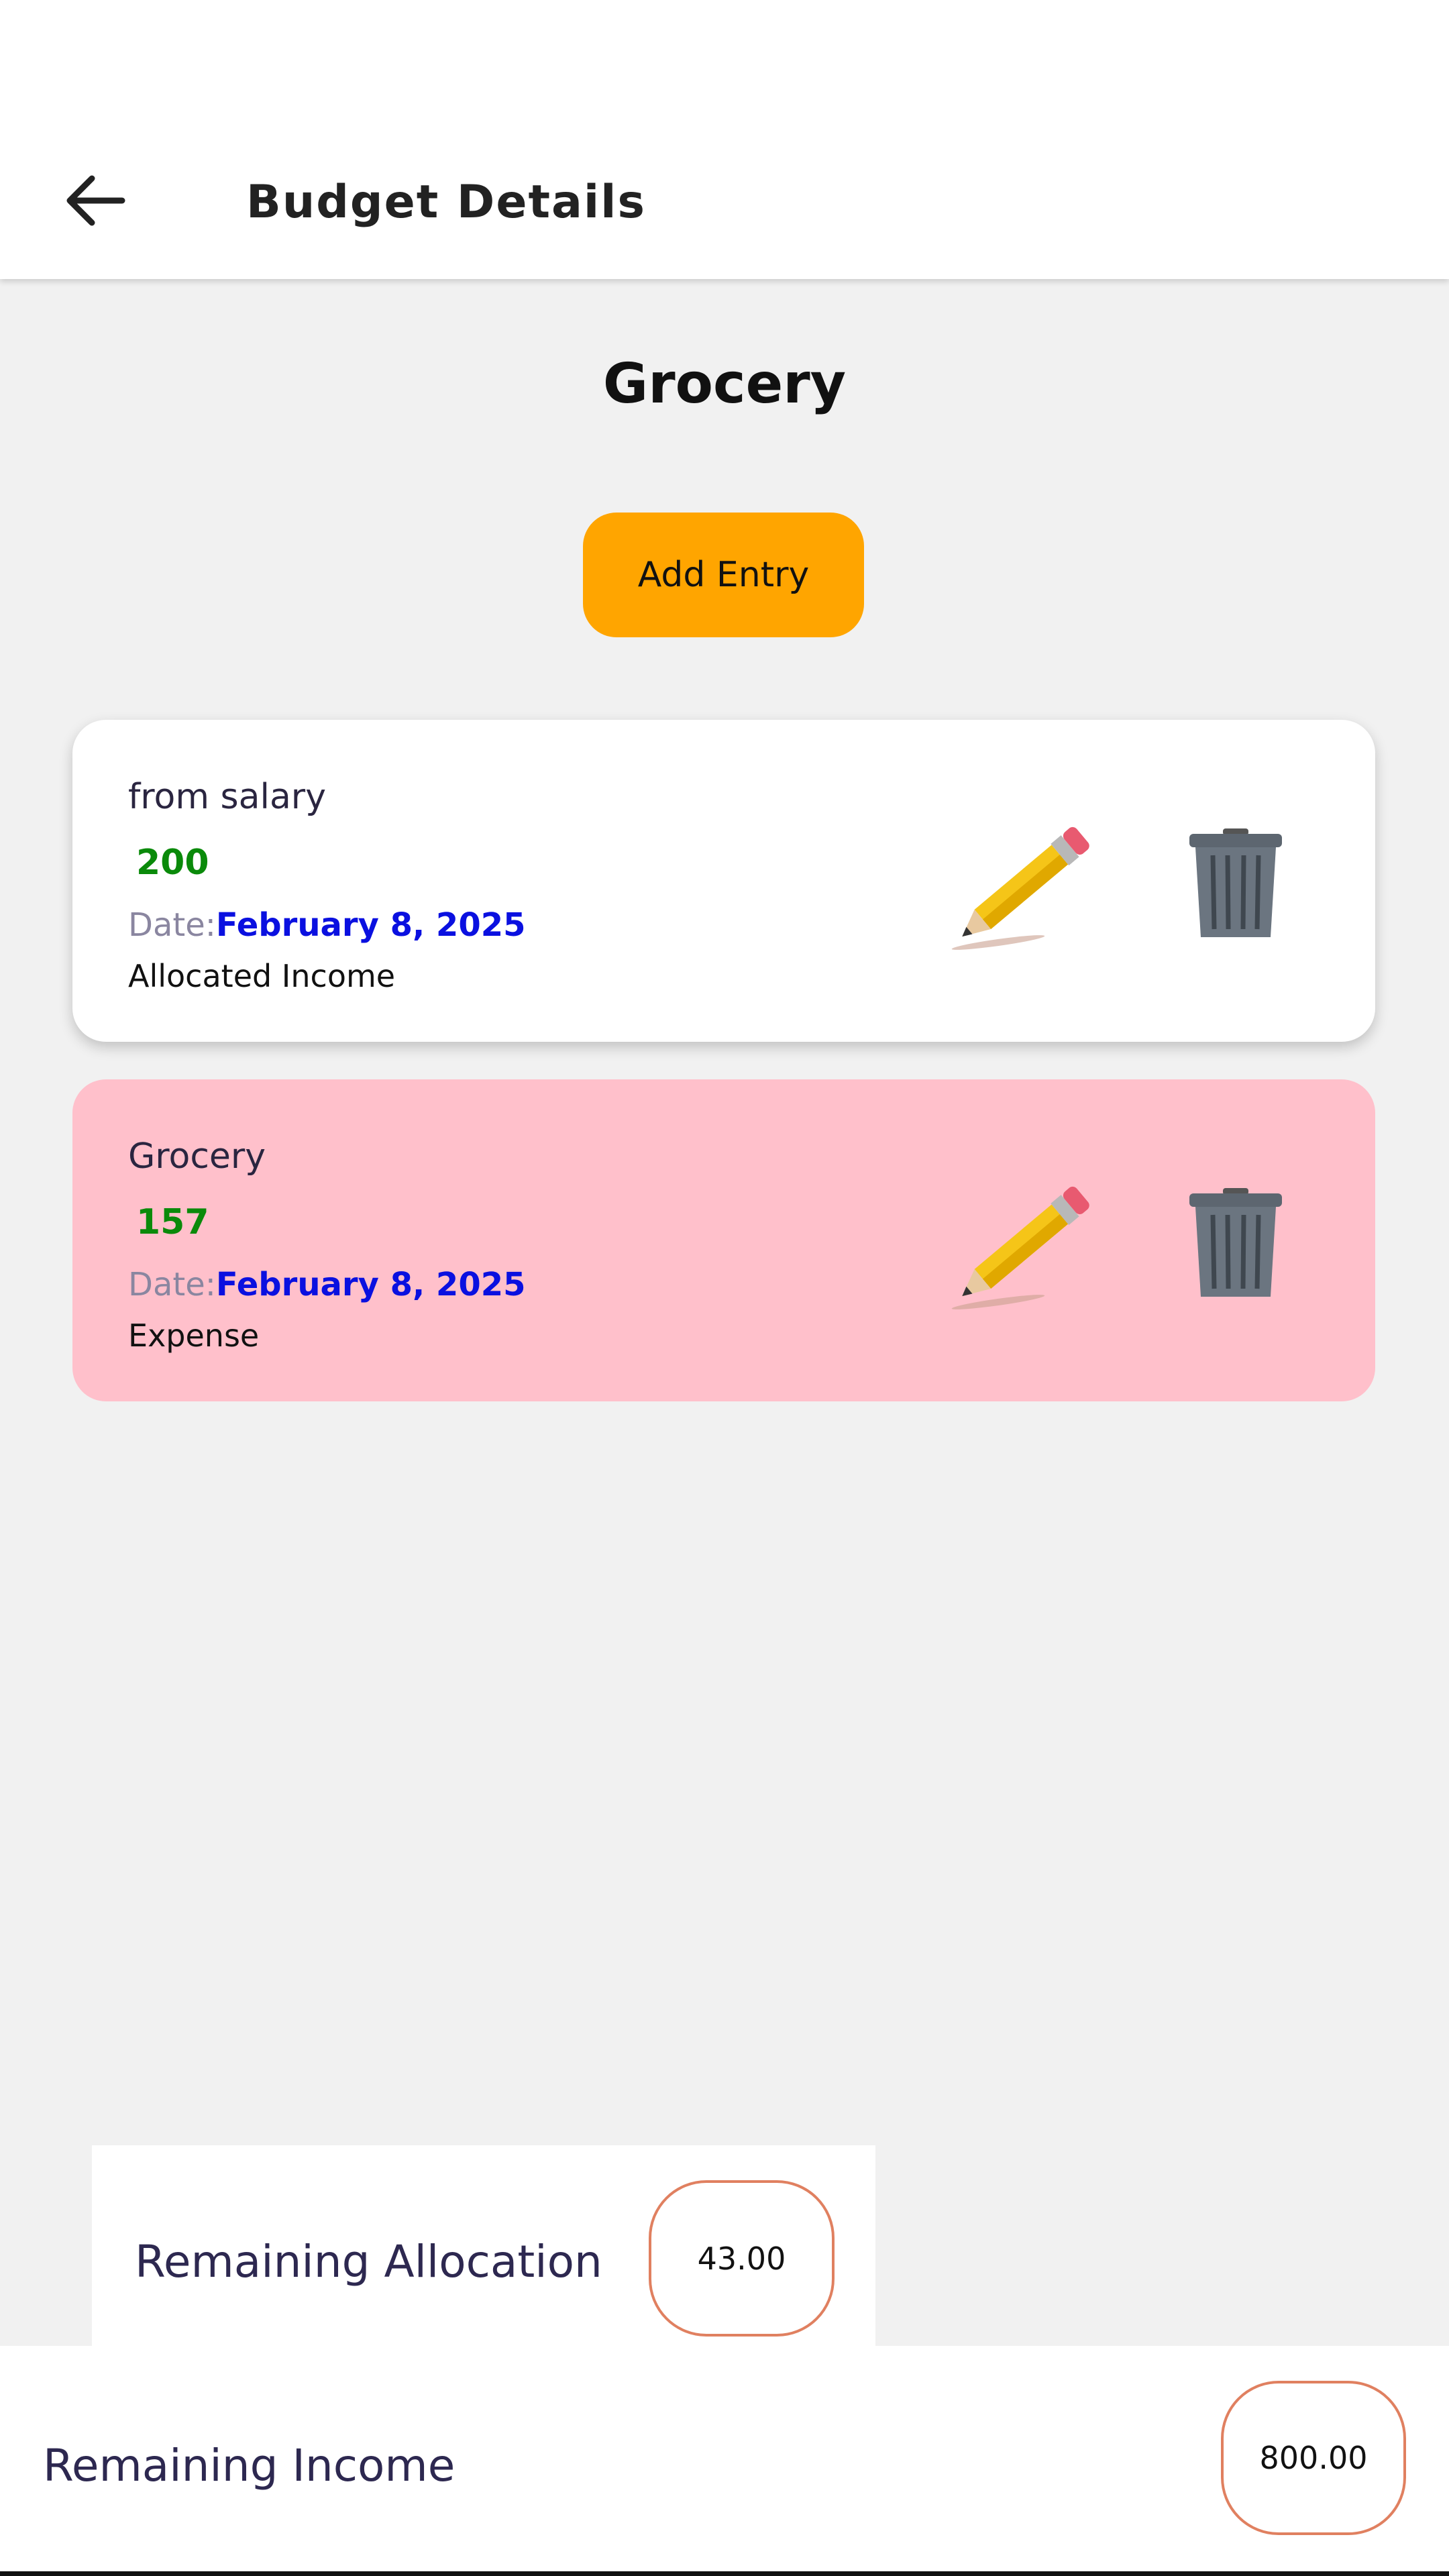 This screenshot has height=2576, width=1449. I want to click on back-button, so click(95, 200).